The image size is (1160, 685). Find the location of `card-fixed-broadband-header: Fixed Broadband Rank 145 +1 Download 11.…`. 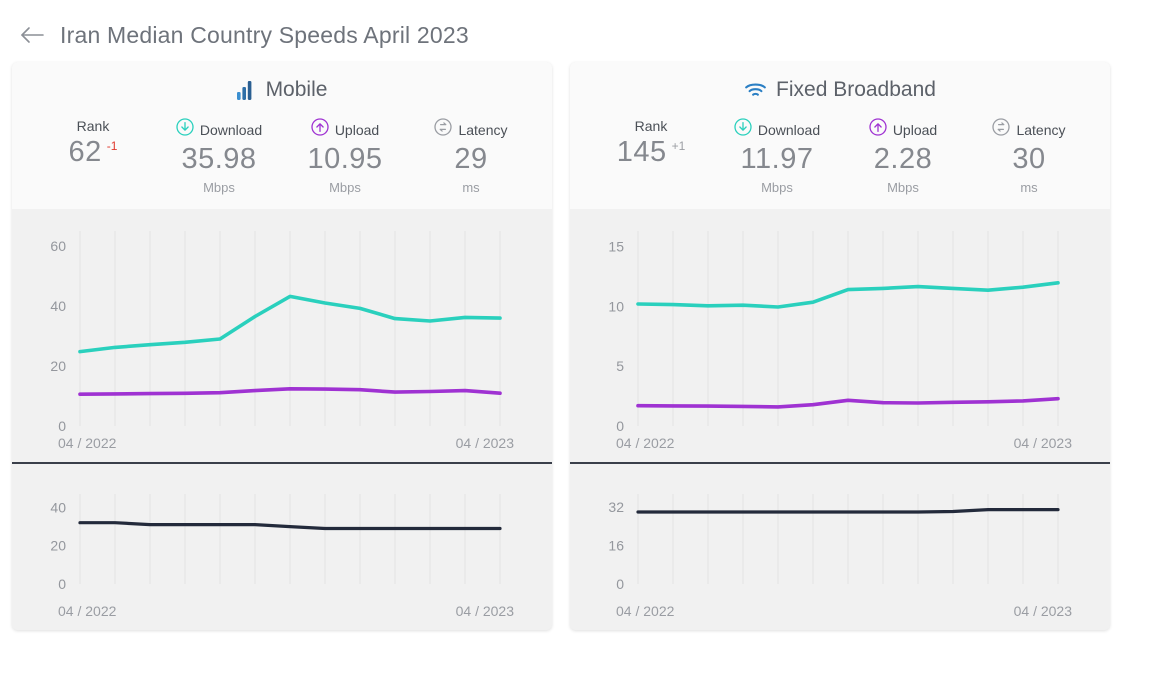

card-fixed-broadband-header: Fixed Broadband Rank 145 +1 Download 11.… is located at coordinates (840, 135).